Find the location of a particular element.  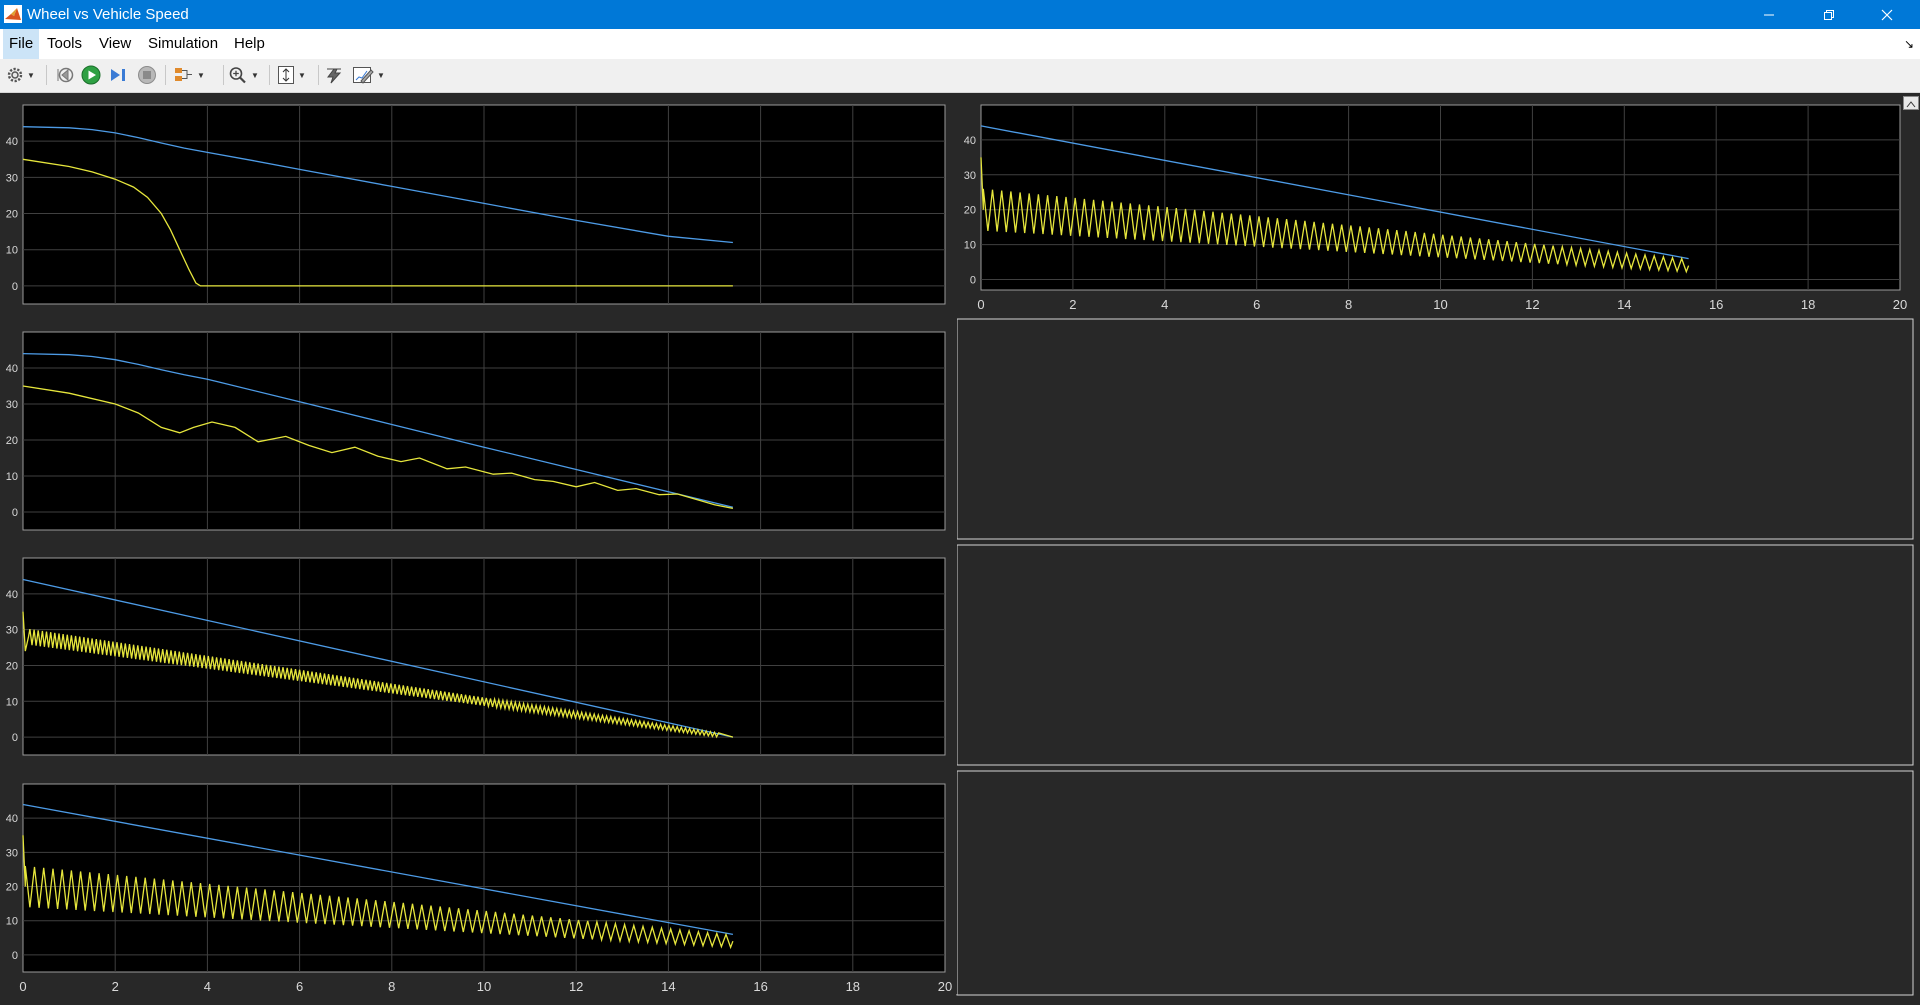

menu-file: File is located at coordinates (21, 44).